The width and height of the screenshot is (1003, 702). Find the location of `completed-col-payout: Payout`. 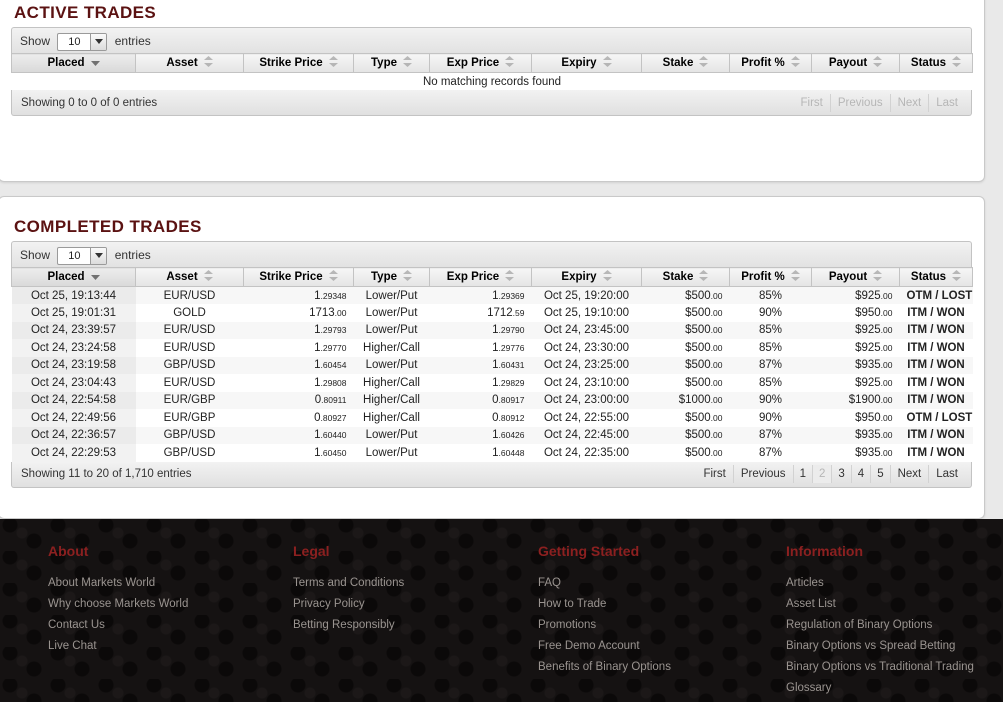

completed-col-payout: Payout is located at coordinates (855, 277).